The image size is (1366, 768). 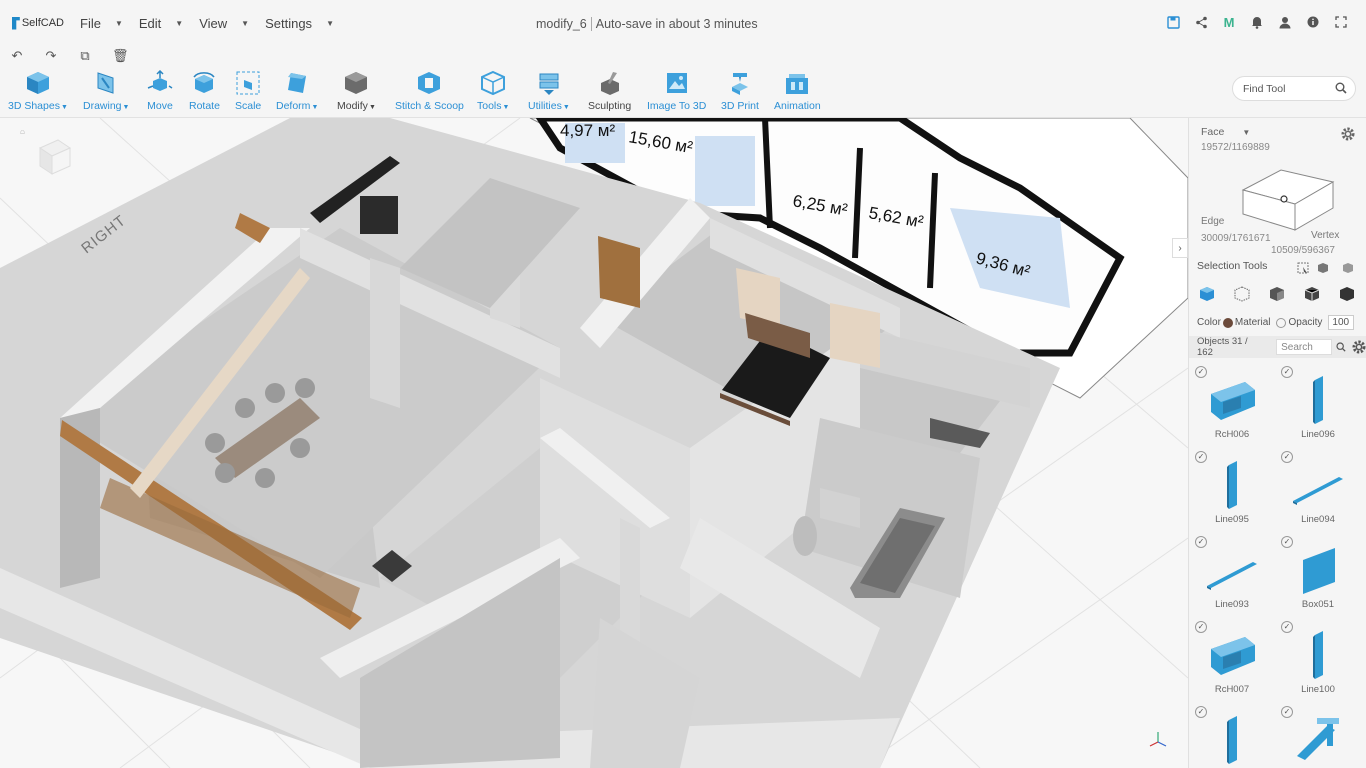 I want to click on object-item: ✓ RcH007, so click(x=1232, y=658).